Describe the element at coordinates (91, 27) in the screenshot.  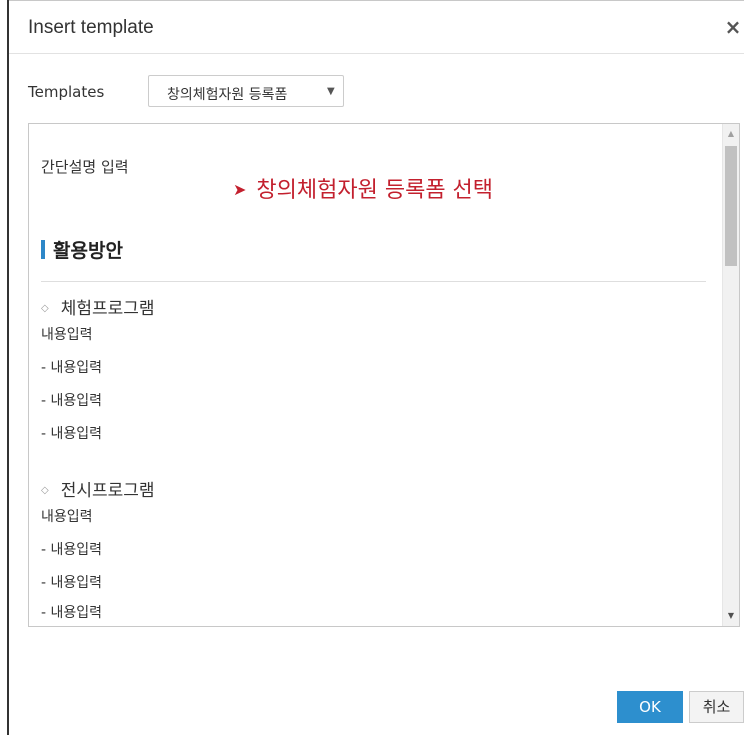
I see `dialog-title: Insert template` at that location.